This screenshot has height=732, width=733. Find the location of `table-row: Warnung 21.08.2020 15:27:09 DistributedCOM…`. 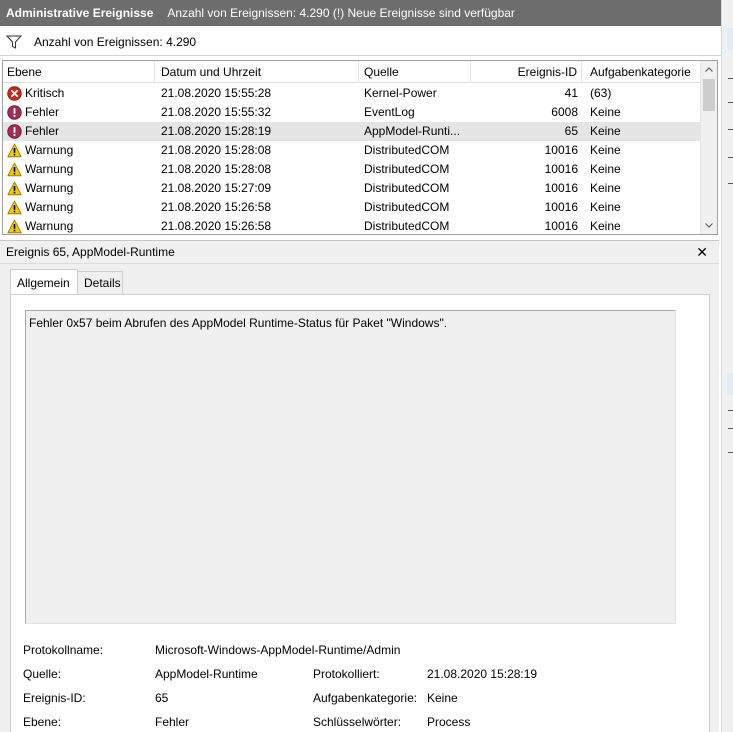

table-row: Warnung 21.08.2020 15:27:09 DistributedCOM… is located at coordinates (352, 188).